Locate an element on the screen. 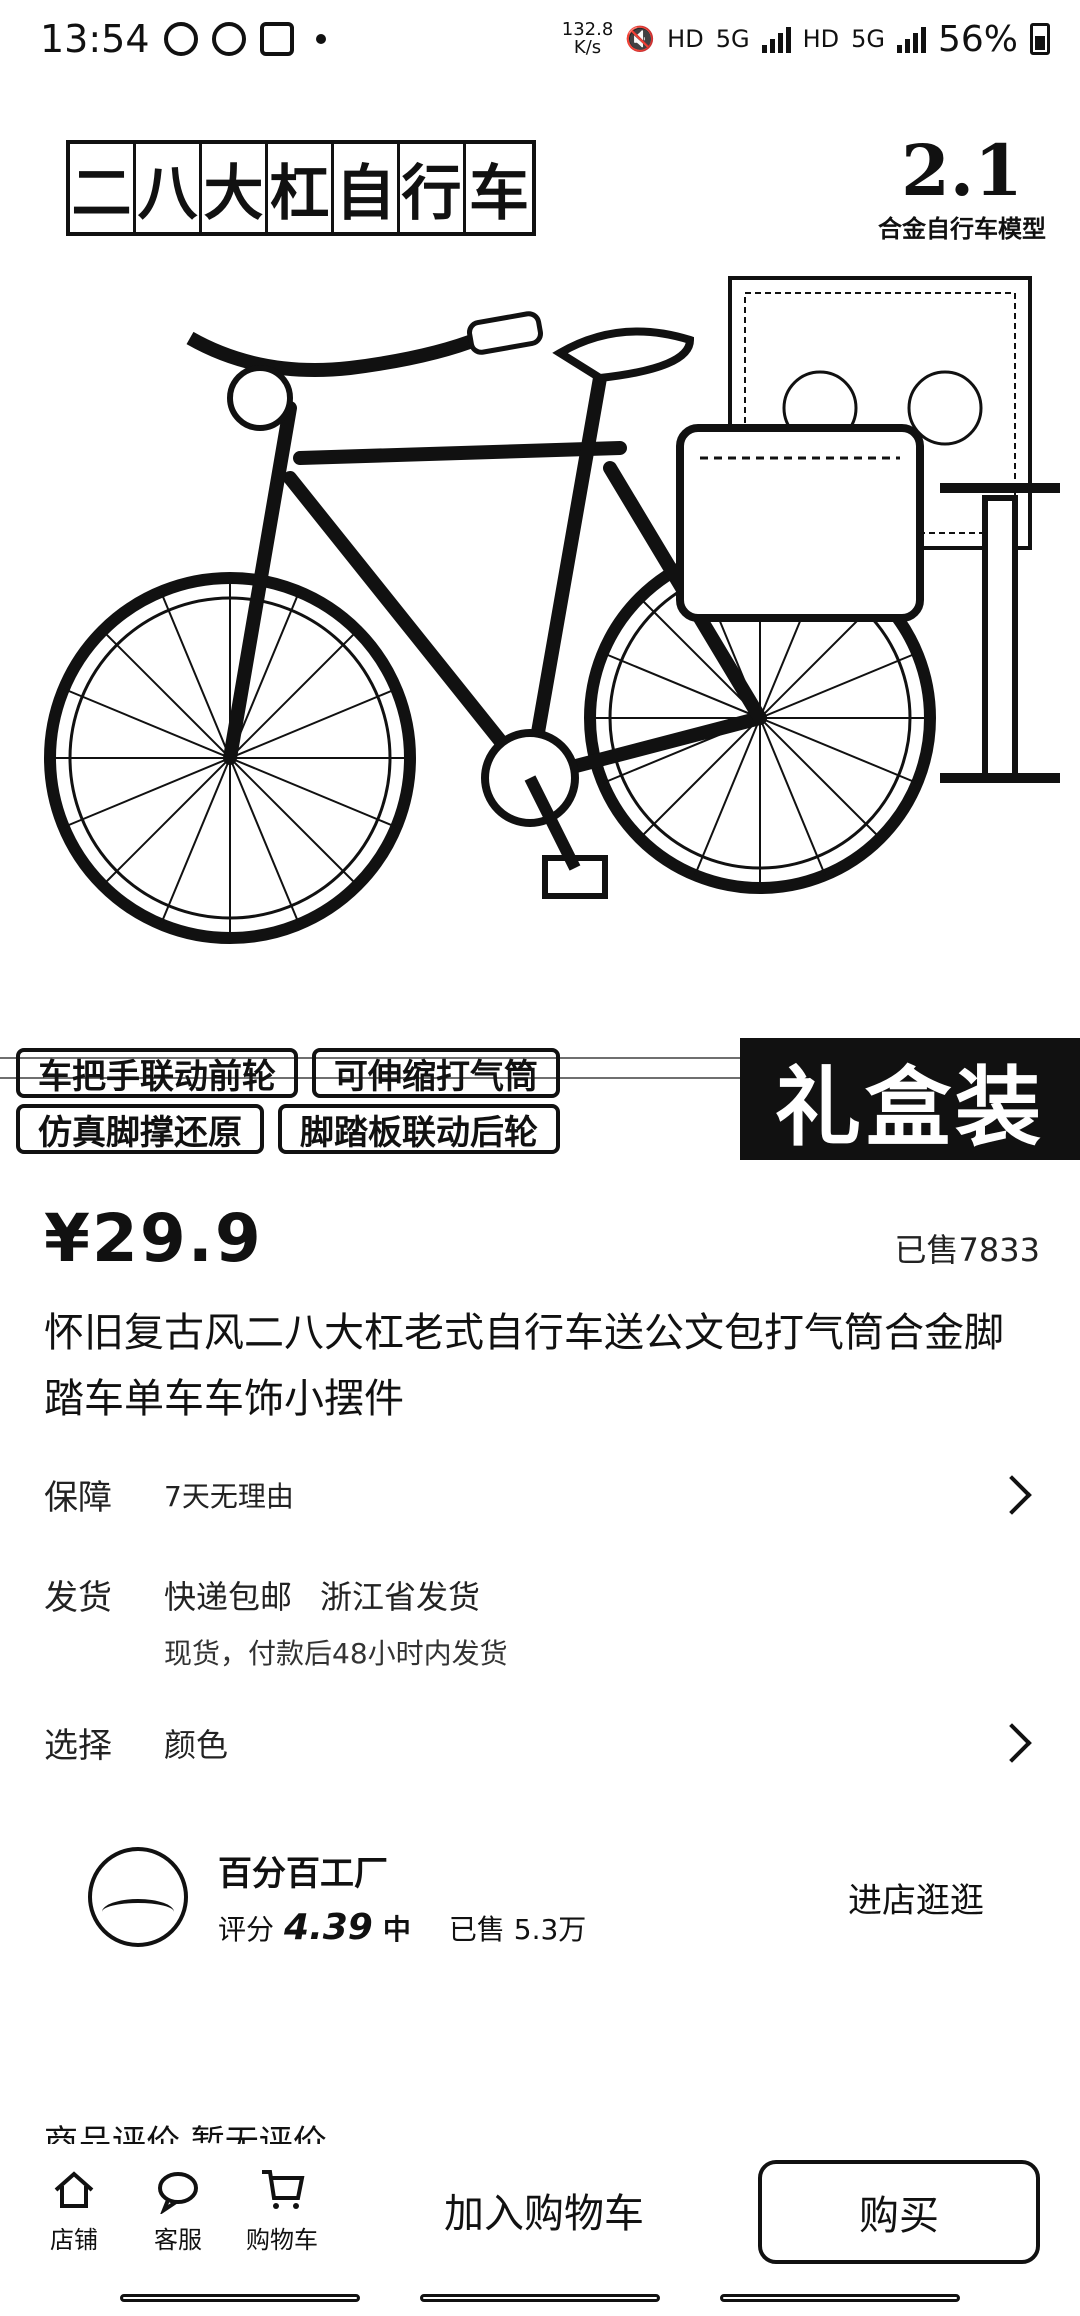 Image resolution: width=1080 pixels, height=2316 pixels. sync-icon is located at coordinates (180, 39).